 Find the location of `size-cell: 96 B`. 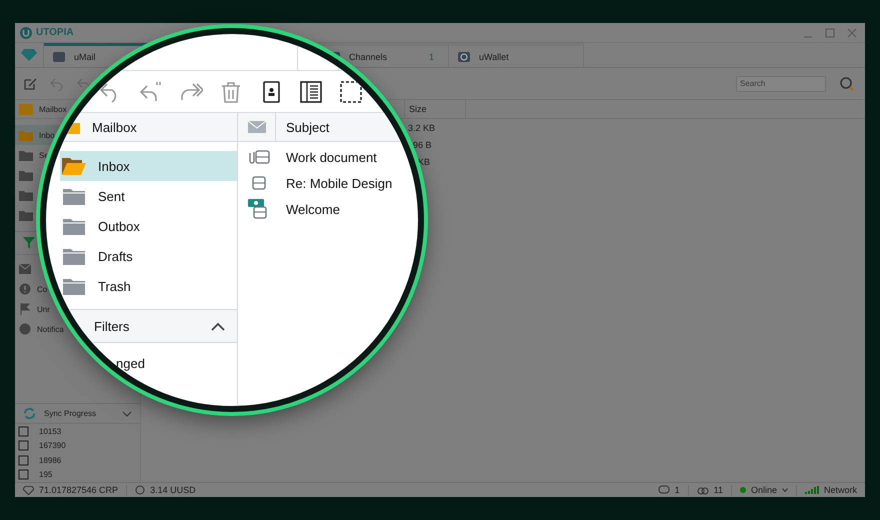

size-cell: 96 B is located at coordinates (422, 145).